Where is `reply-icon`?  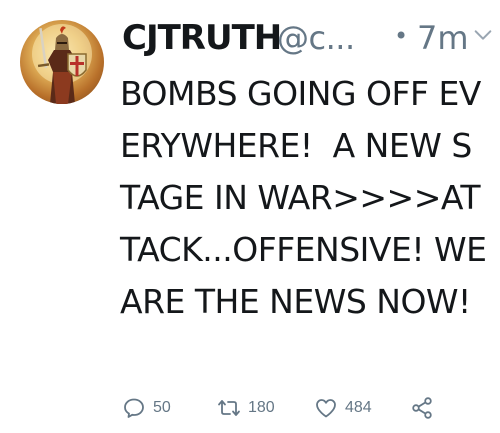
reply-icon is located at coordinates (134, 408).